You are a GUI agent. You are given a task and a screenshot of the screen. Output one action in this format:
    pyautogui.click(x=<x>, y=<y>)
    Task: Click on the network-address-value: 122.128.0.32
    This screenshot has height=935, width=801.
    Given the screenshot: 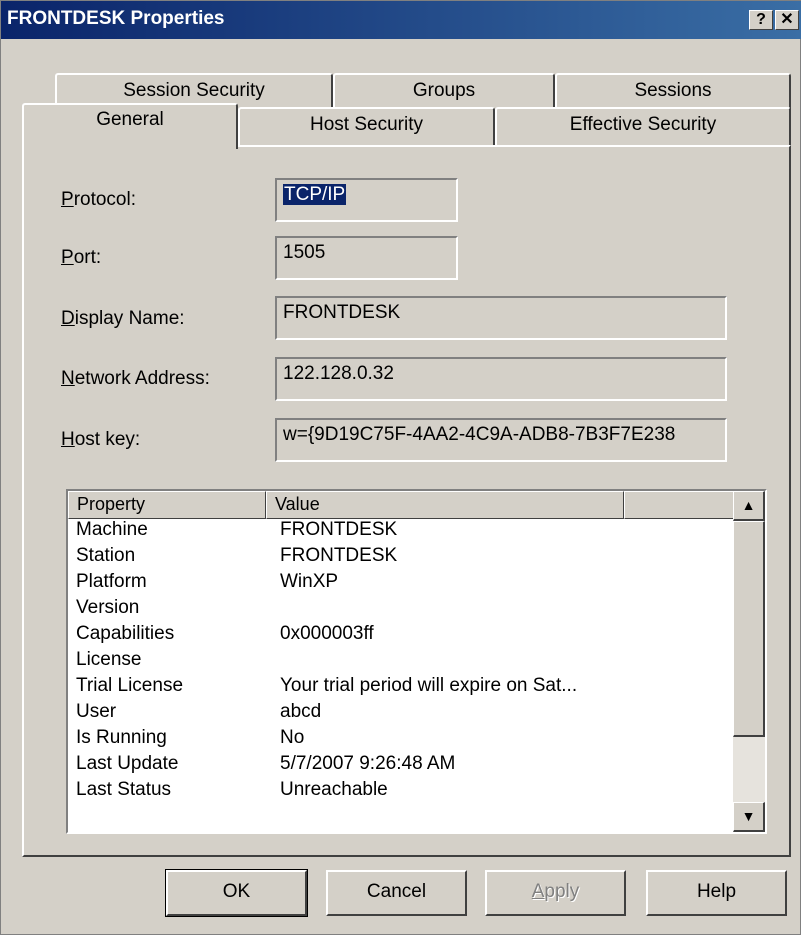 What is the action you would take?
    pyautogui.click(x=338, y=373)
    